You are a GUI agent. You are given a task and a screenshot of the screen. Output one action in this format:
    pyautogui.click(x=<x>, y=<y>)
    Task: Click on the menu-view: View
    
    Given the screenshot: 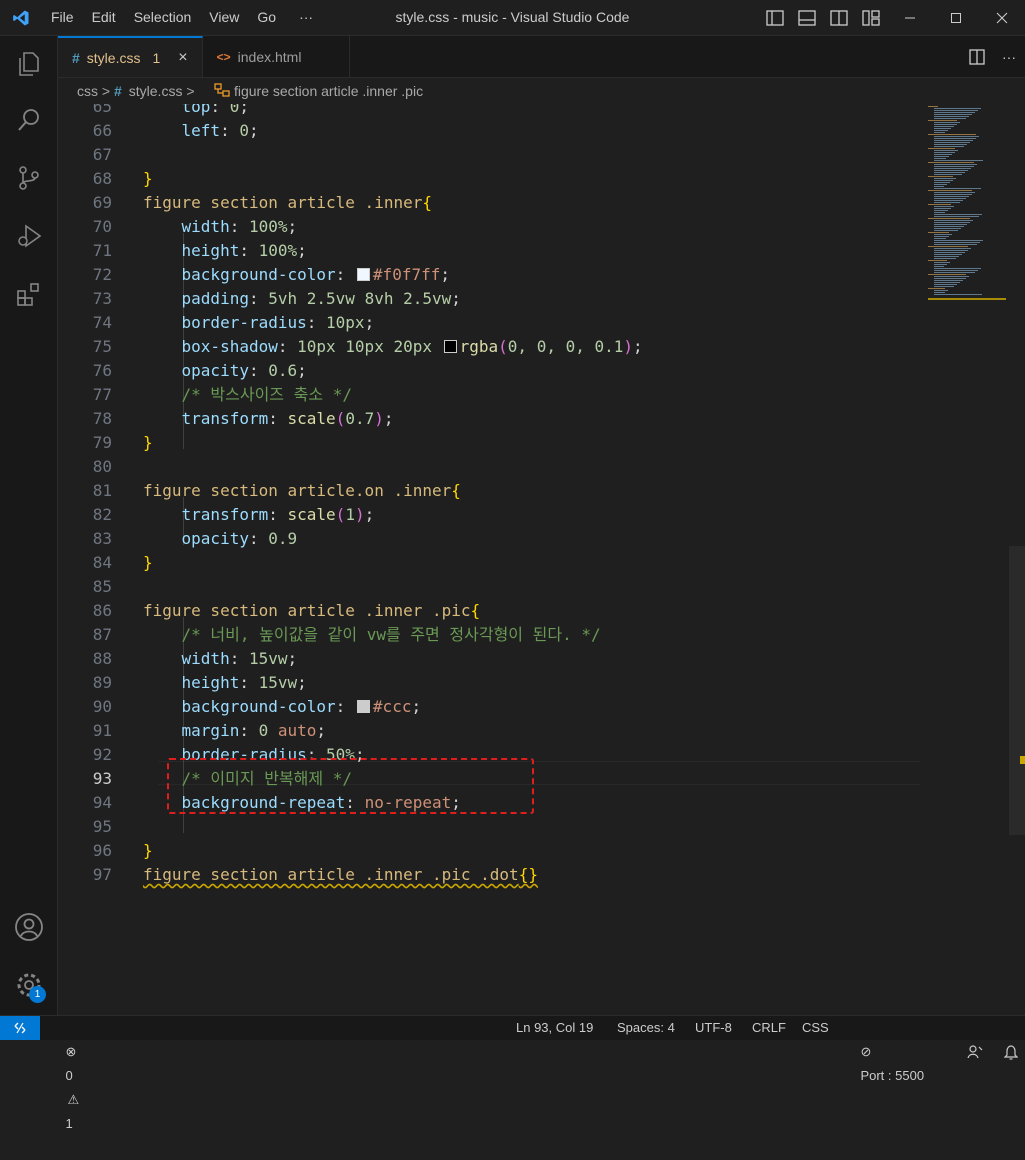 What is the action you would take?
    pyautogui.click(x=224, y=17)
    